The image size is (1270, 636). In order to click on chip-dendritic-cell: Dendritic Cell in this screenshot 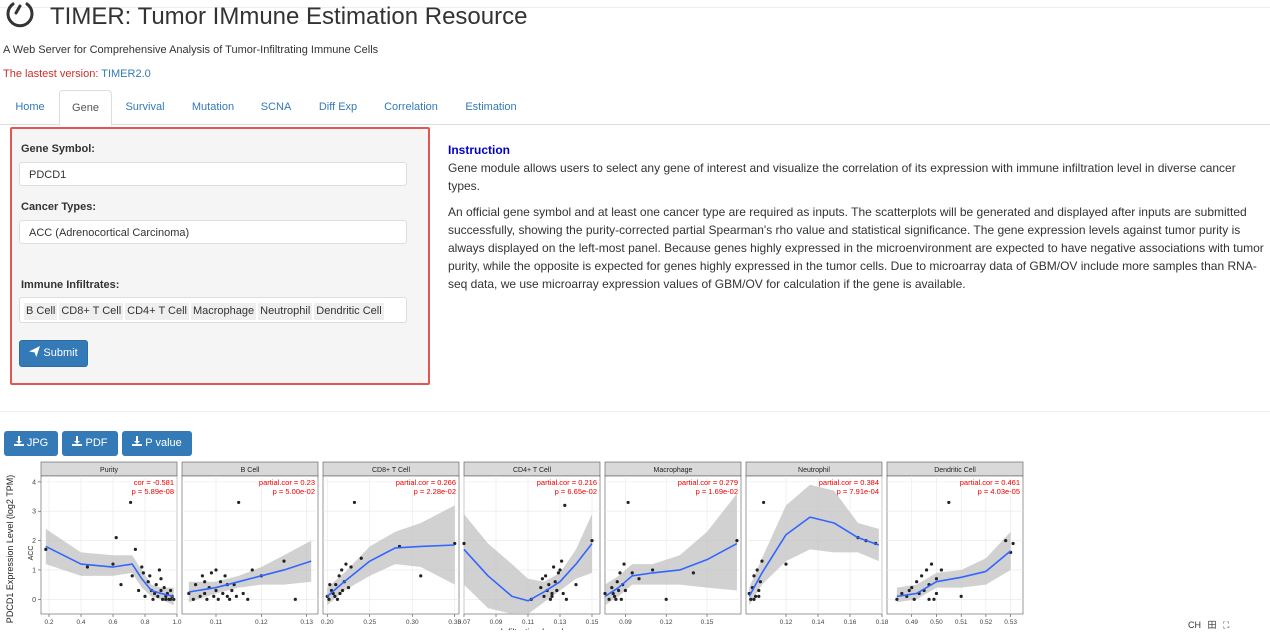, I will do `click(349, 311)`.